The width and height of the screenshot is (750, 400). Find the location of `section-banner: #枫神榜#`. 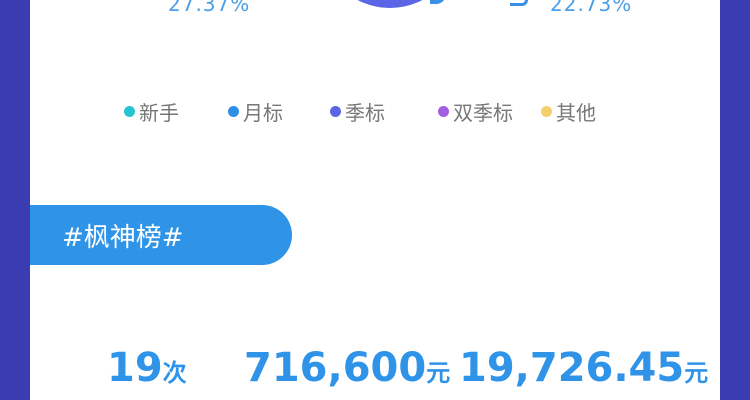

section-banner: #枫神榜# is located at coordinates (161, 235).